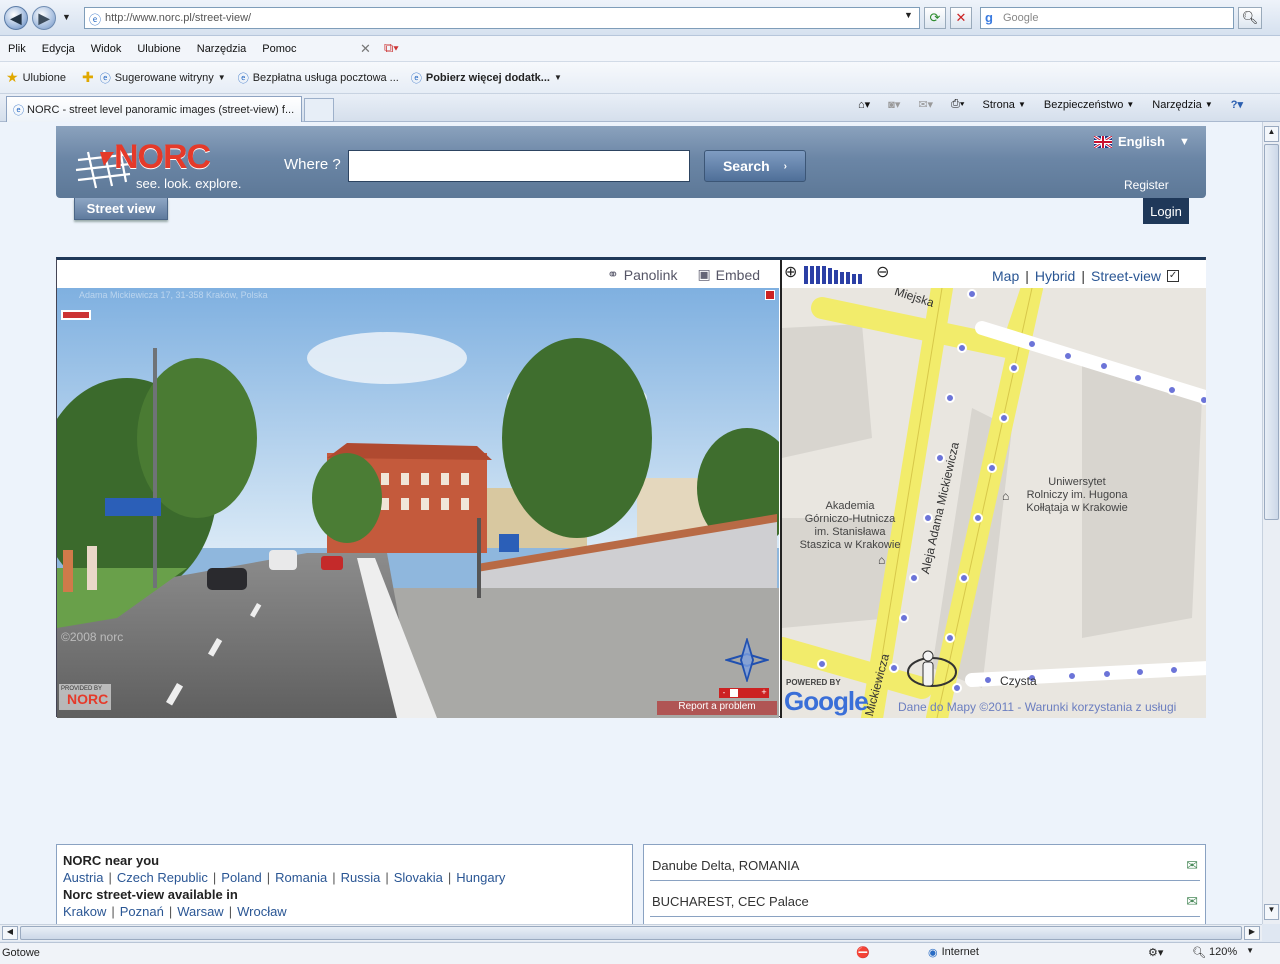 Image resolution: width=1280 pixels, height=964 pixels. What do you see at coordinates (200, 911) in the screenshot?
I see `city-link: Warsaw` at bounding box center [200, 911].